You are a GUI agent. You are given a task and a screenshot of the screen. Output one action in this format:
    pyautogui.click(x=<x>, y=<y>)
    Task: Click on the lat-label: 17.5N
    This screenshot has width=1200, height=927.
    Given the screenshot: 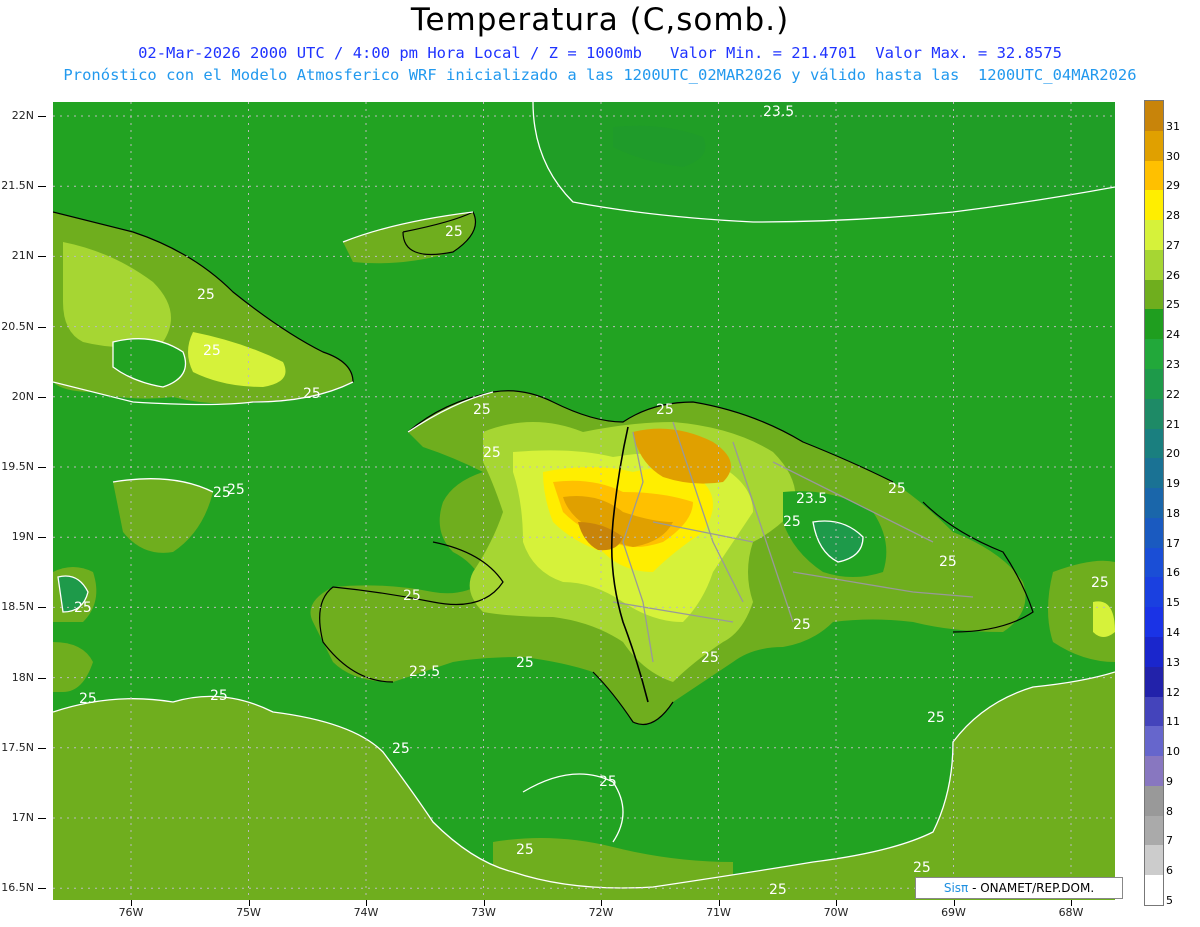 What is the action you would take?
    pyautogui.click(x=17, y=747)
    